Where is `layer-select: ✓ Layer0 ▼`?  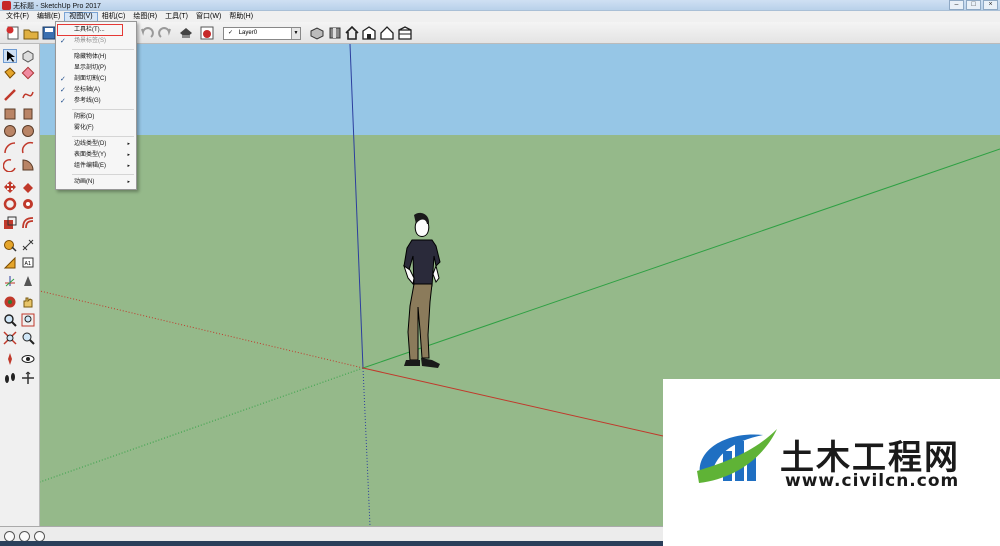
layer-select: ✓ Layer0 ▼ is located at coordinates (262, 33).